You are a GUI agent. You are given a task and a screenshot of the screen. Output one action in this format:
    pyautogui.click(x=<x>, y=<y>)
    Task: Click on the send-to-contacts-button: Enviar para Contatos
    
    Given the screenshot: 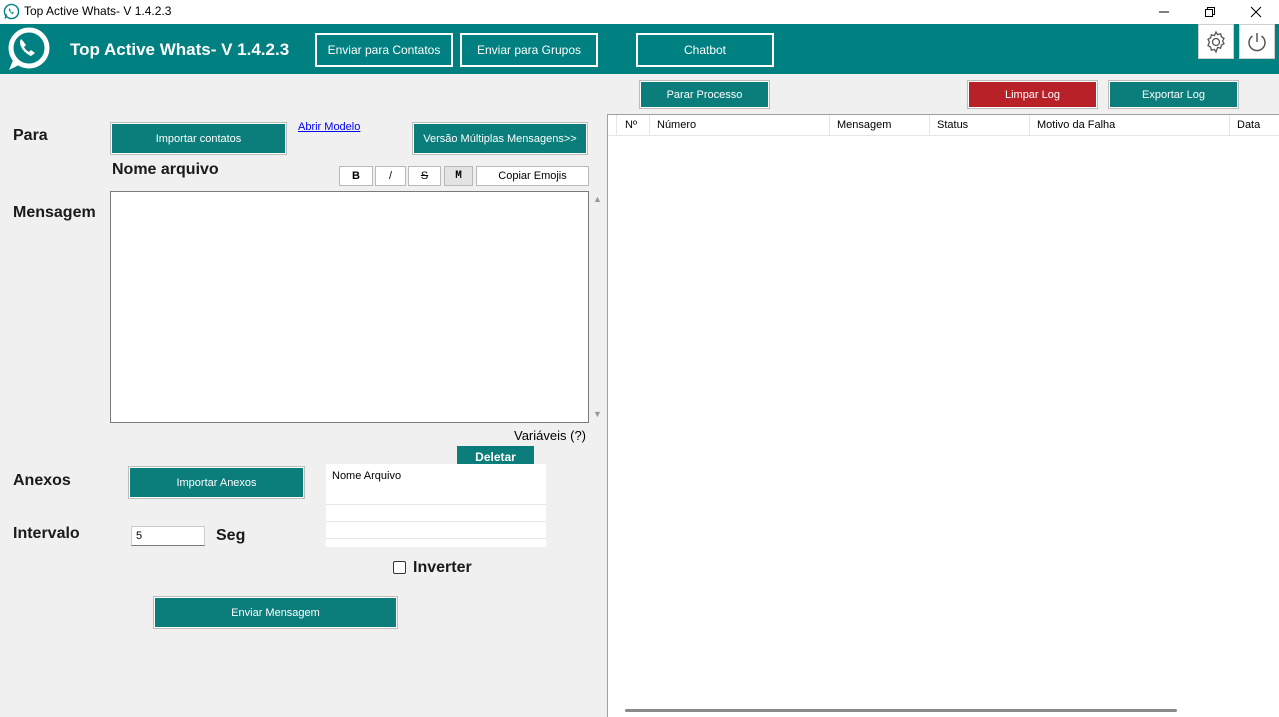 What is the action you would take?
    pyautogui.click(x=384, y=50)
    